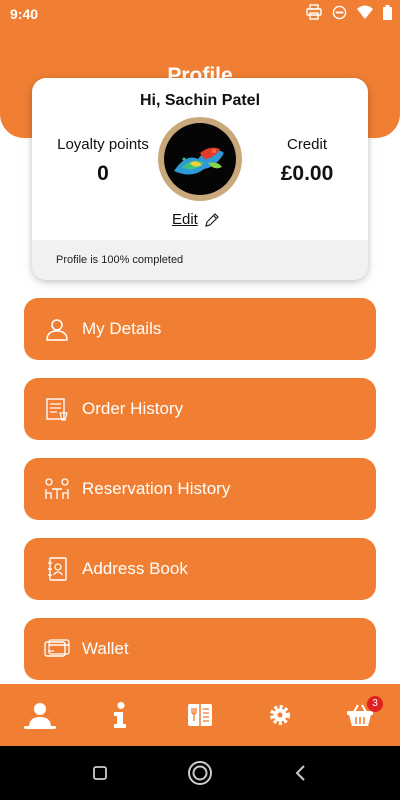 The width and height of the screenshot is (400, 800). I want to click on pencil-icon, so click(212, 220).